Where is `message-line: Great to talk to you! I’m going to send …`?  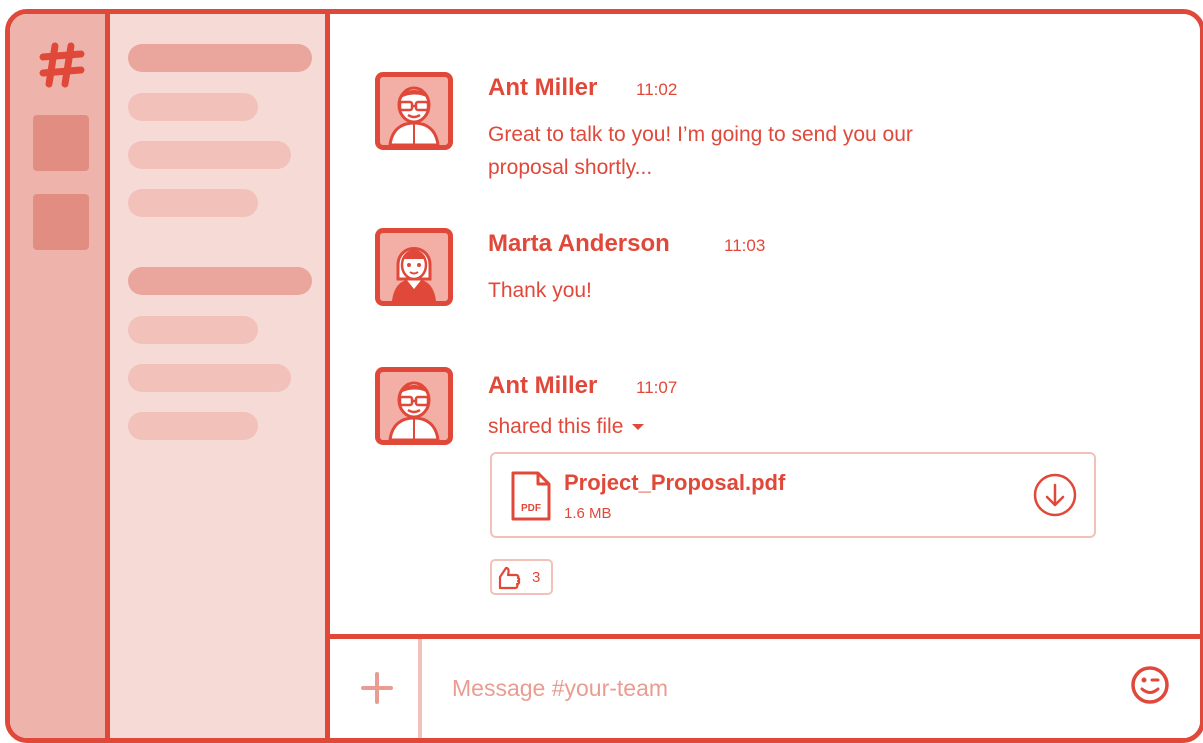
message-line: Great to talk to you! I’m going to send … is located at coordinates (700, 134).